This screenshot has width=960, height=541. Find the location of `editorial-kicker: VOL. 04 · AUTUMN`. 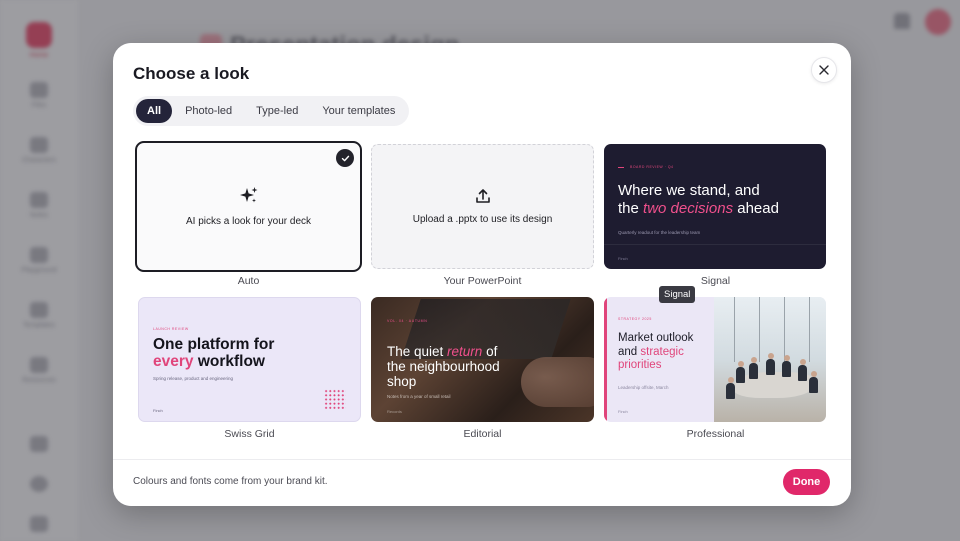

editorial-kicker: VOL. 04 · AUTUMN is located at coordinates (407, 321).